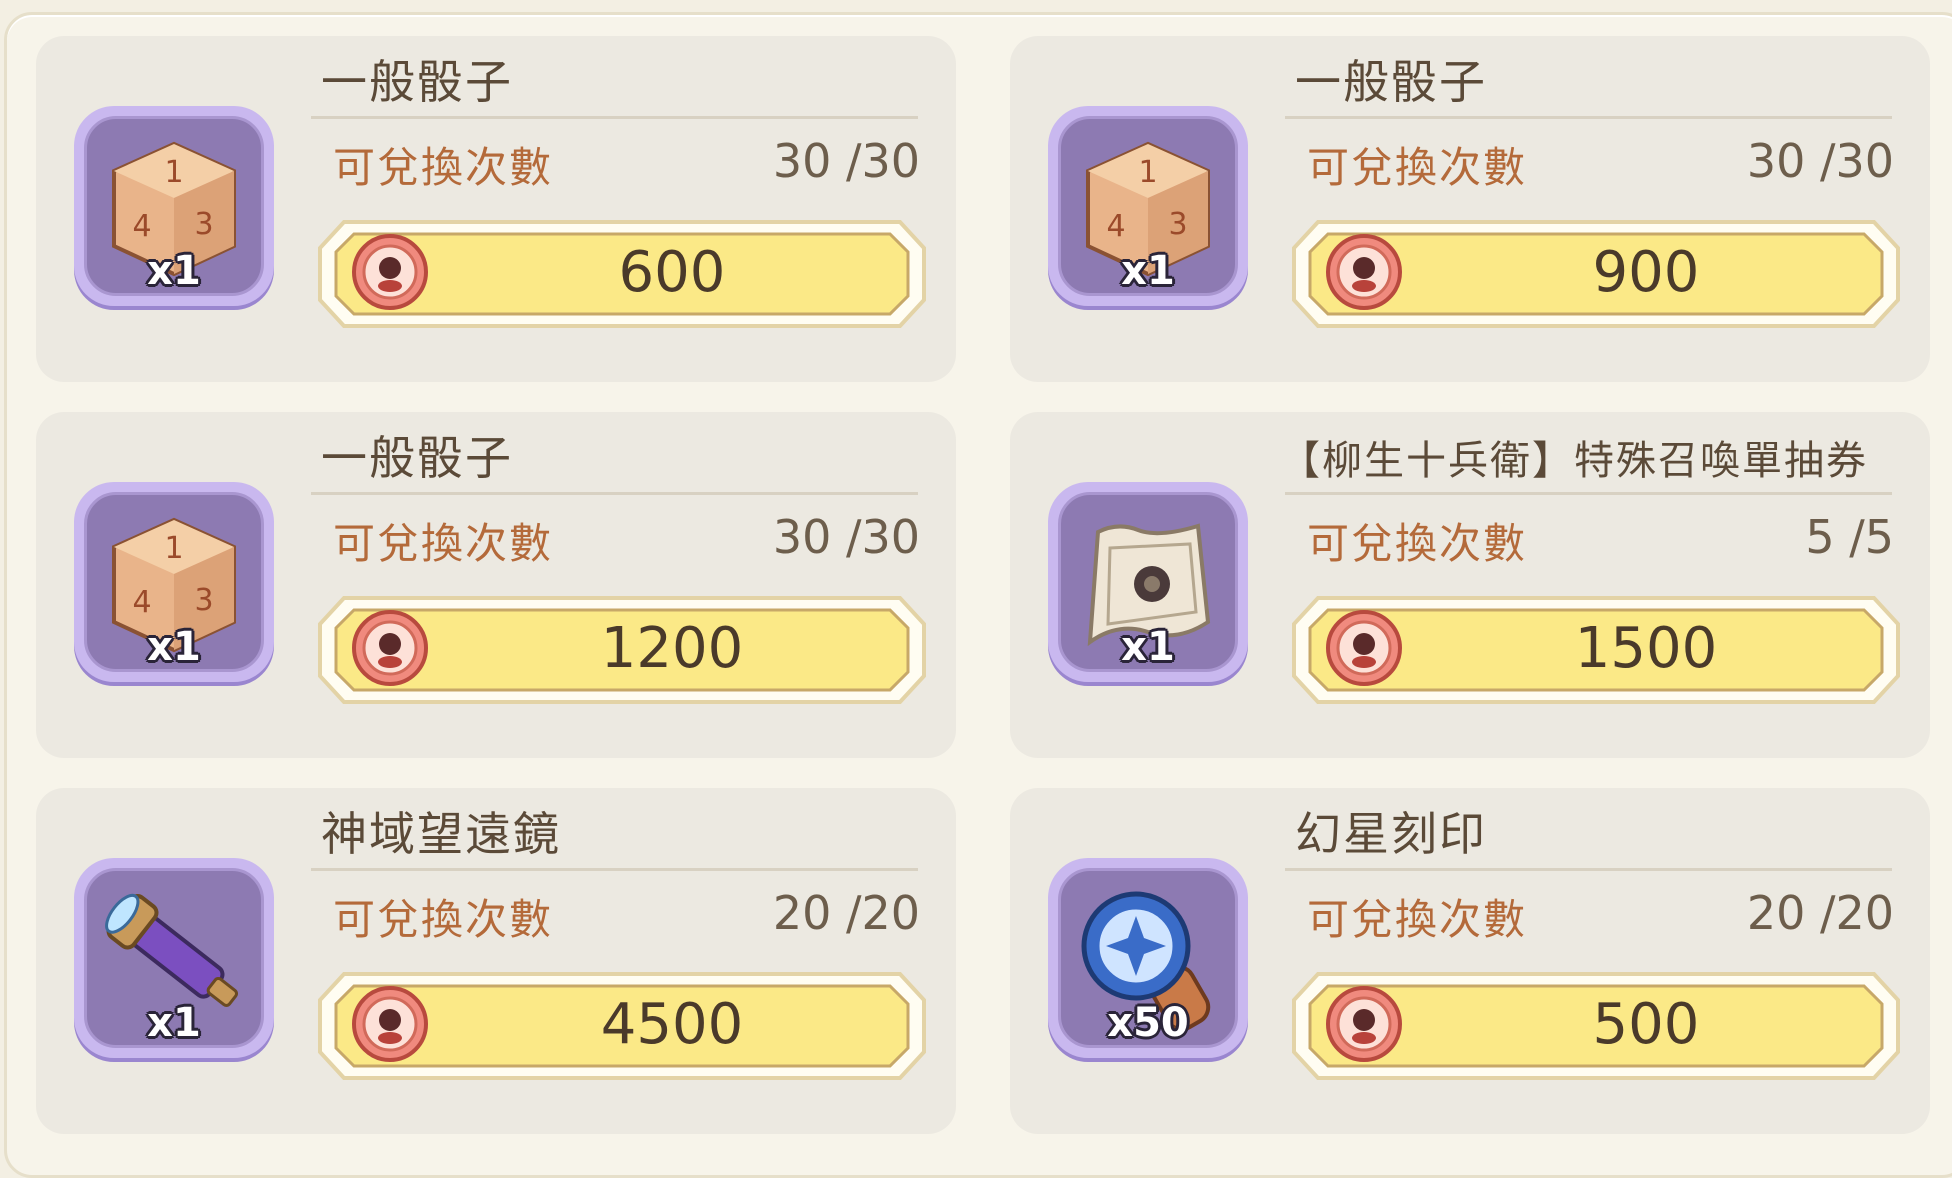 The height and width of the screenshot is (1178, 1952). What do you see at coordinates (1849, 537) in the screenshot?
I see `exchange-limit-count: 5 /5` at bounding box center [1849, 537].